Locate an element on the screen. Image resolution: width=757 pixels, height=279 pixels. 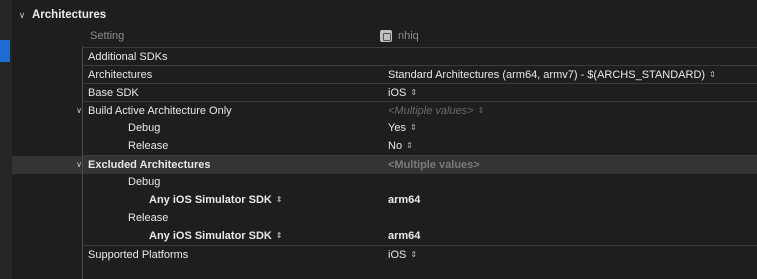
target-name: nhiq is located at coordinates (408, 36).